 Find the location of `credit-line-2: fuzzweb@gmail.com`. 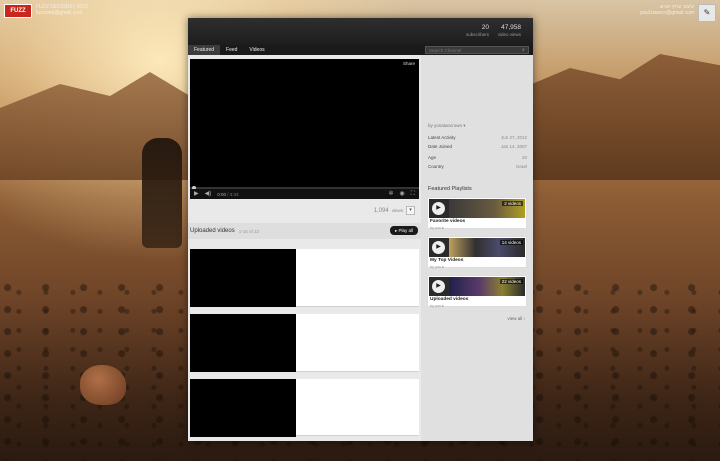

credit-line-2: fuzzweb@gmail.com is located at coordinates (59, 13).